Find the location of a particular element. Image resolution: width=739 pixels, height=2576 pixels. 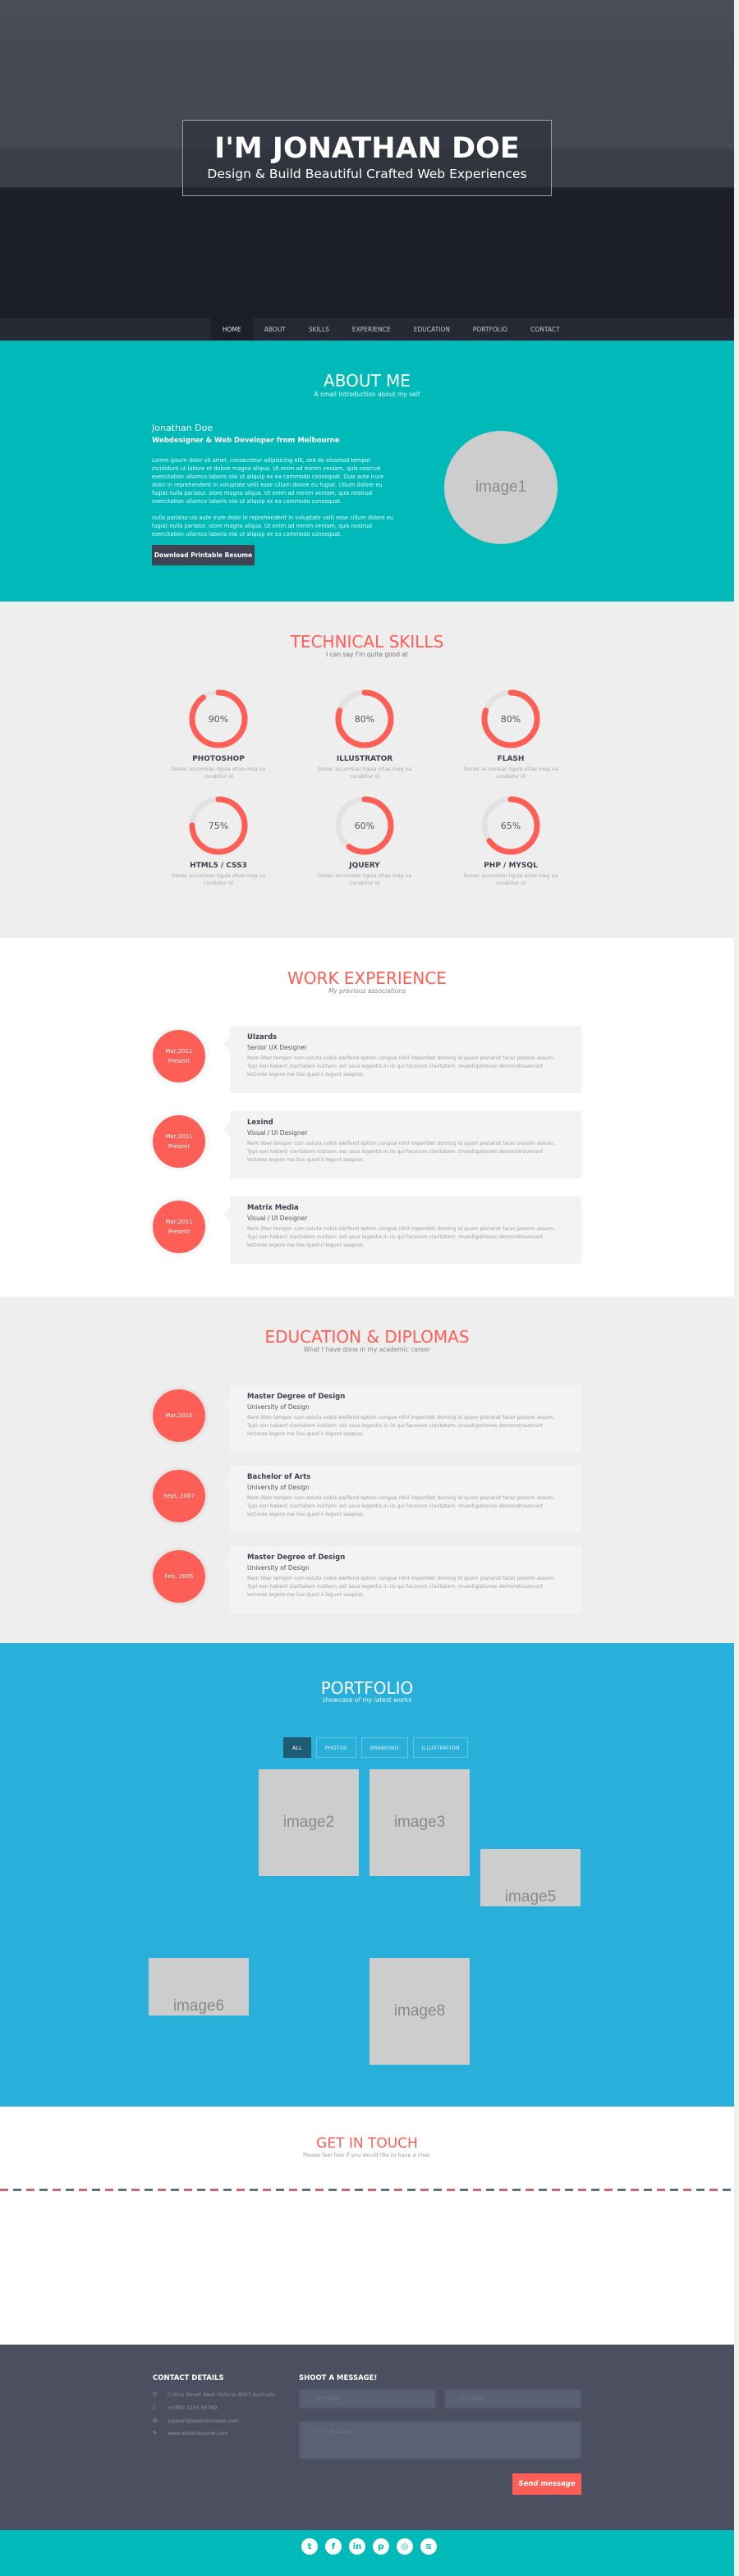

skill-name: PHP / MYSQL is located at coordinates (511, 866).